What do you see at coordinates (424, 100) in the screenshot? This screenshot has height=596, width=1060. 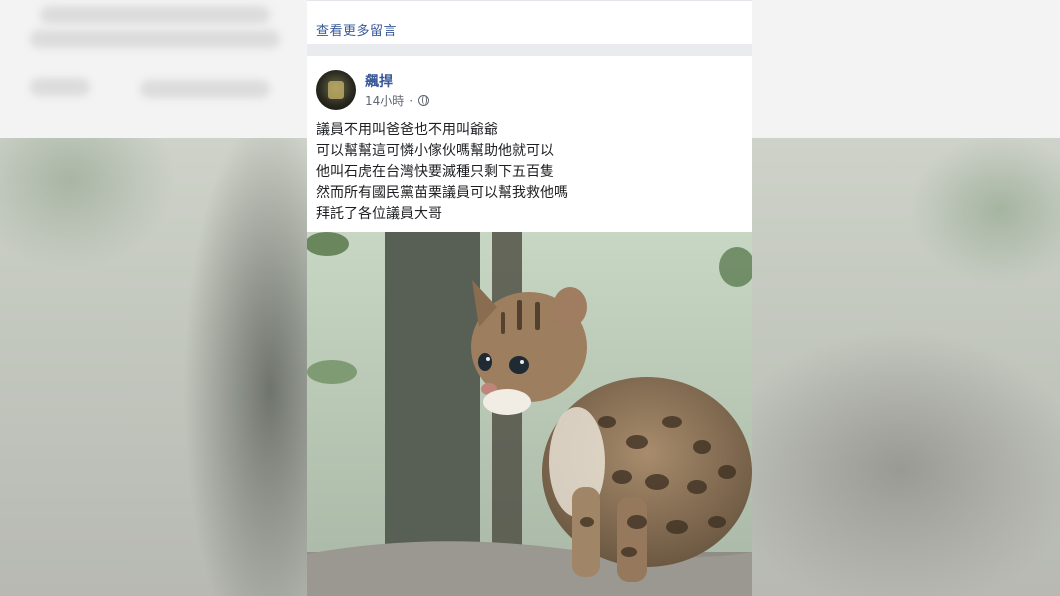 I see `globe-icon` at bounding box center [424, 100].